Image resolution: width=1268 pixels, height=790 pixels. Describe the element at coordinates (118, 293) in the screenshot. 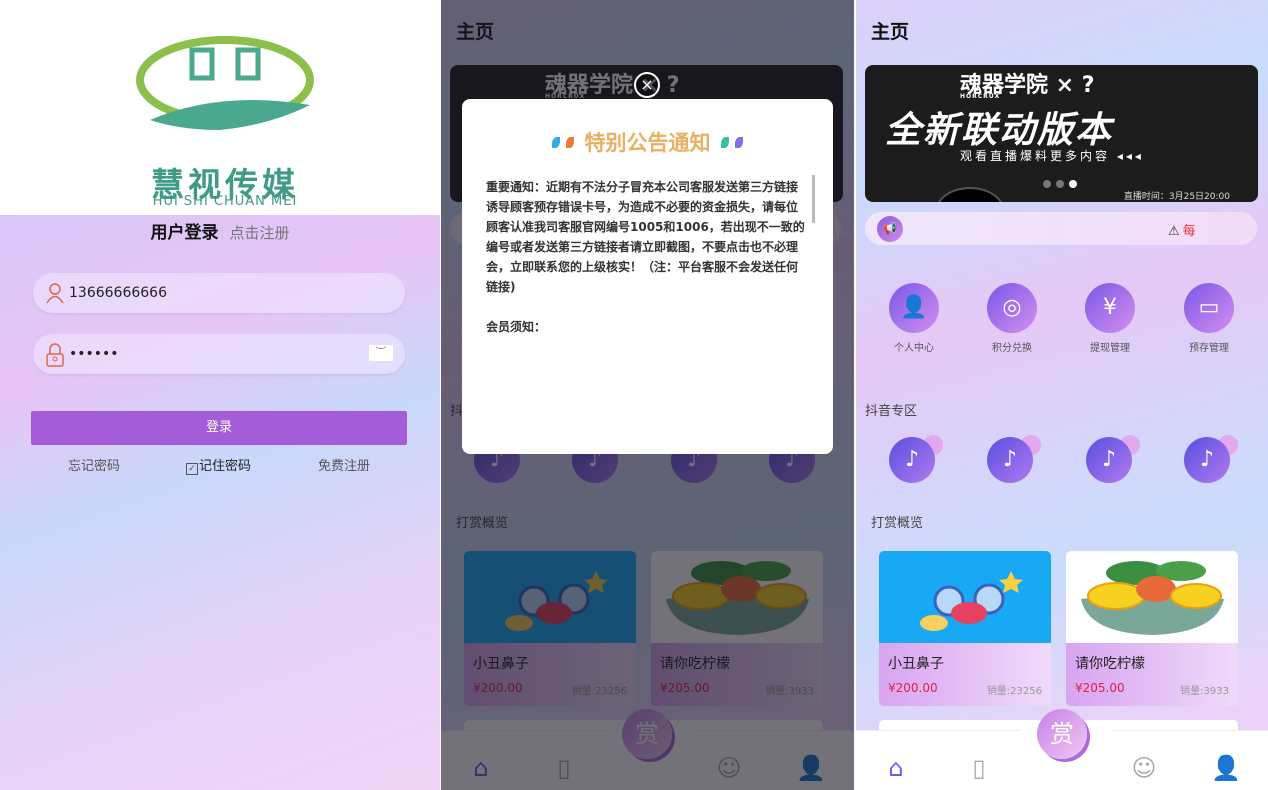

I see `username-value: 13666666666` at that location.